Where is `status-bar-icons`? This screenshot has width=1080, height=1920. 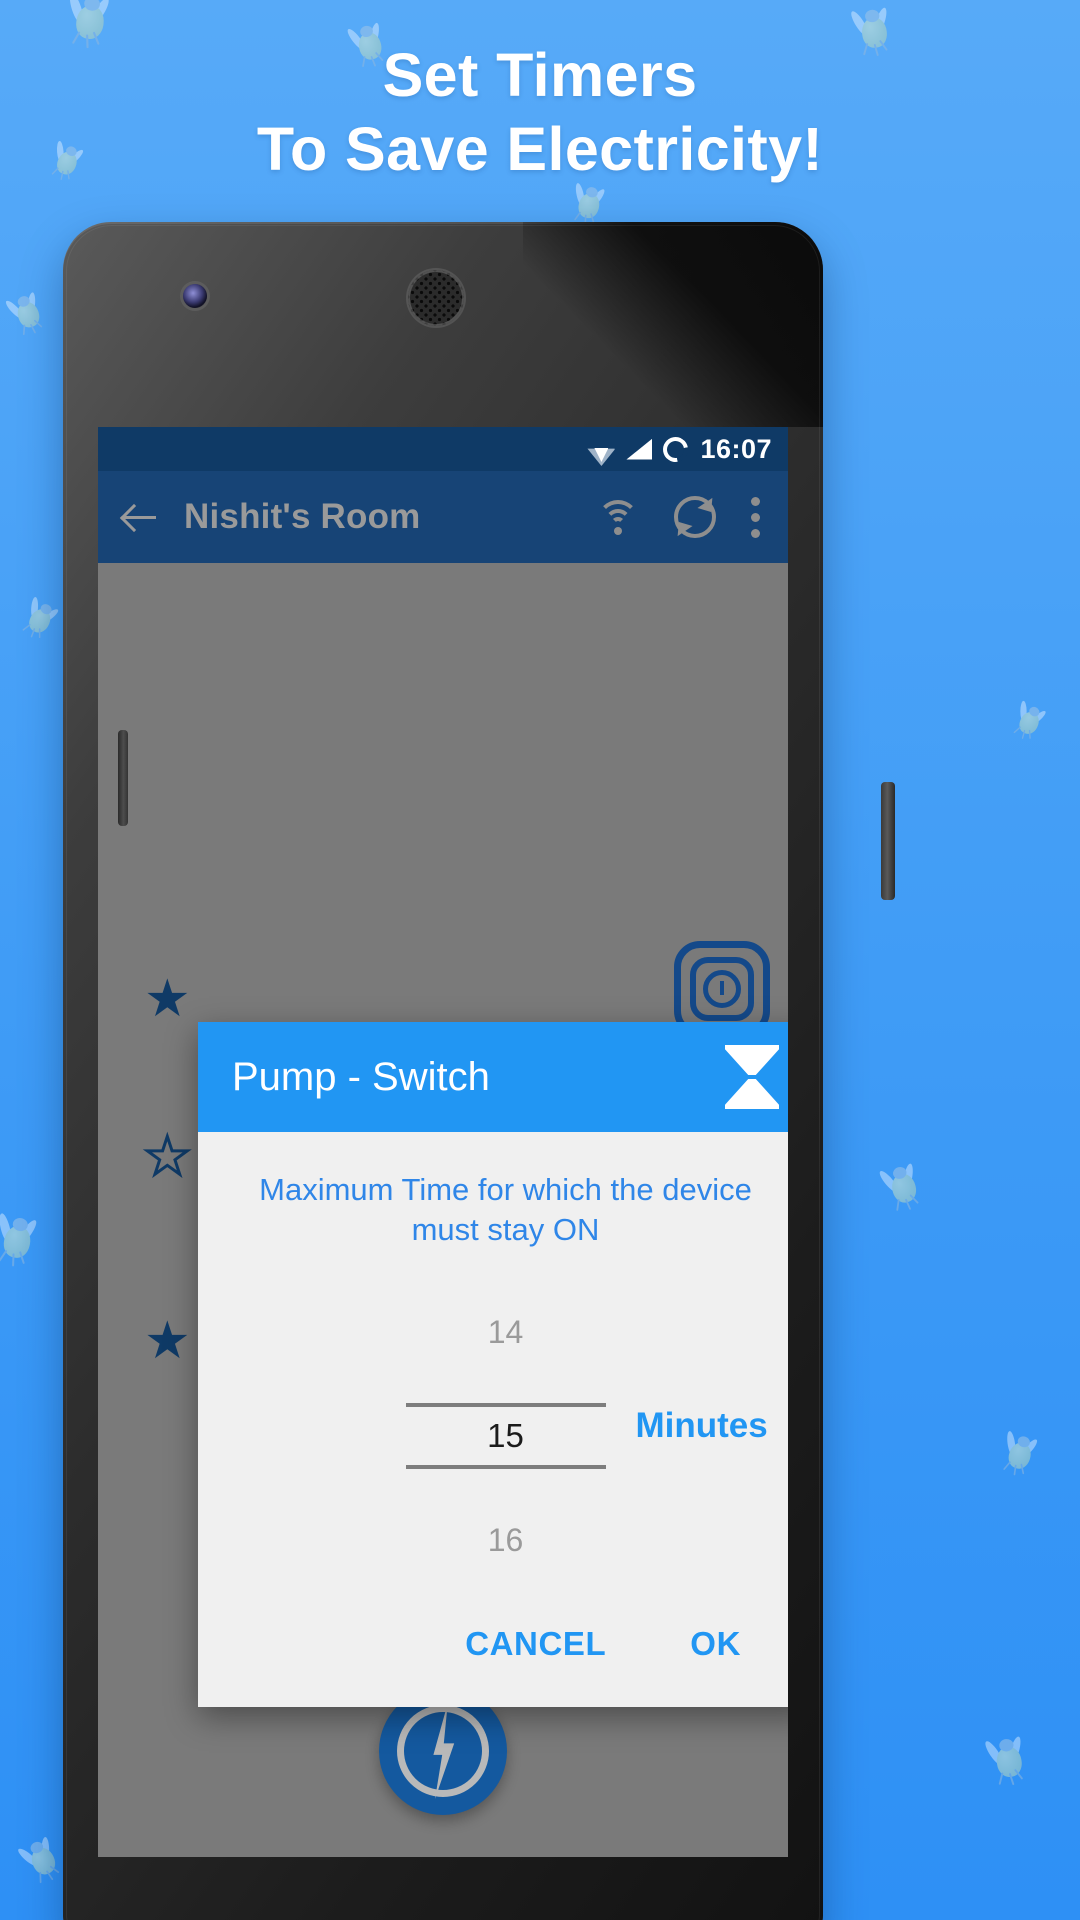 status-bar-icons is located at coordinates (640, 449).